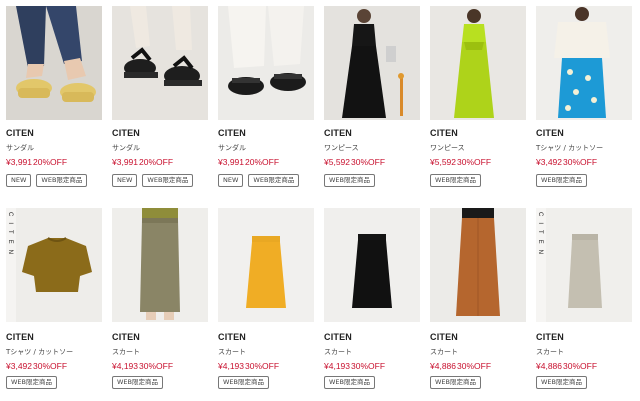 The width and height of the screenshot is (640, 401). I want to click on sale-price: ¥4,886, so click(443, 366).